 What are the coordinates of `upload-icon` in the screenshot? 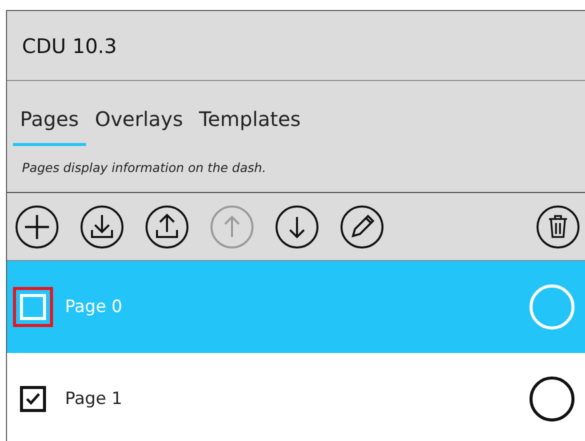 It's located at (167, 226).